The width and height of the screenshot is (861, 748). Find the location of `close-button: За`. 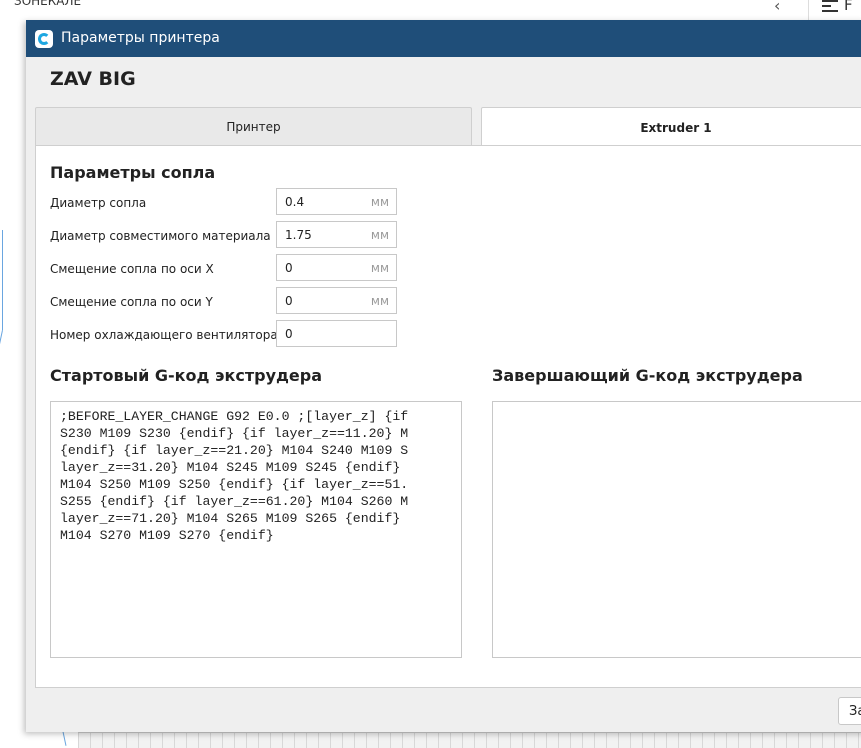

close-button: За is located at coordinates (849, 711).